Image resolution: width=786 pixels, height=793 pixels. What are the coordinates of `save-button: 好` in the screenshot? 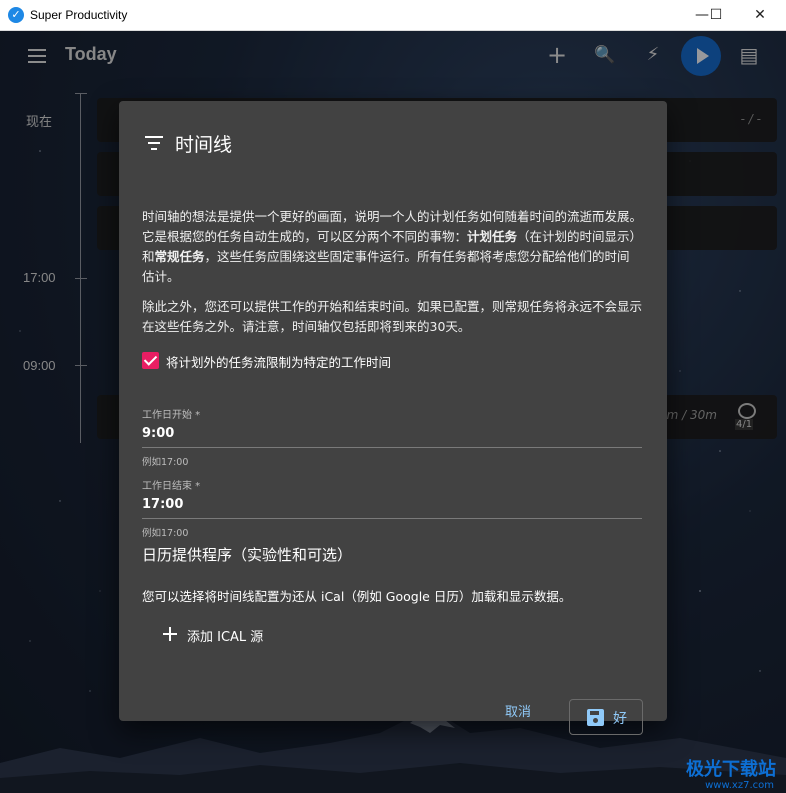 It's located at (606, 717).